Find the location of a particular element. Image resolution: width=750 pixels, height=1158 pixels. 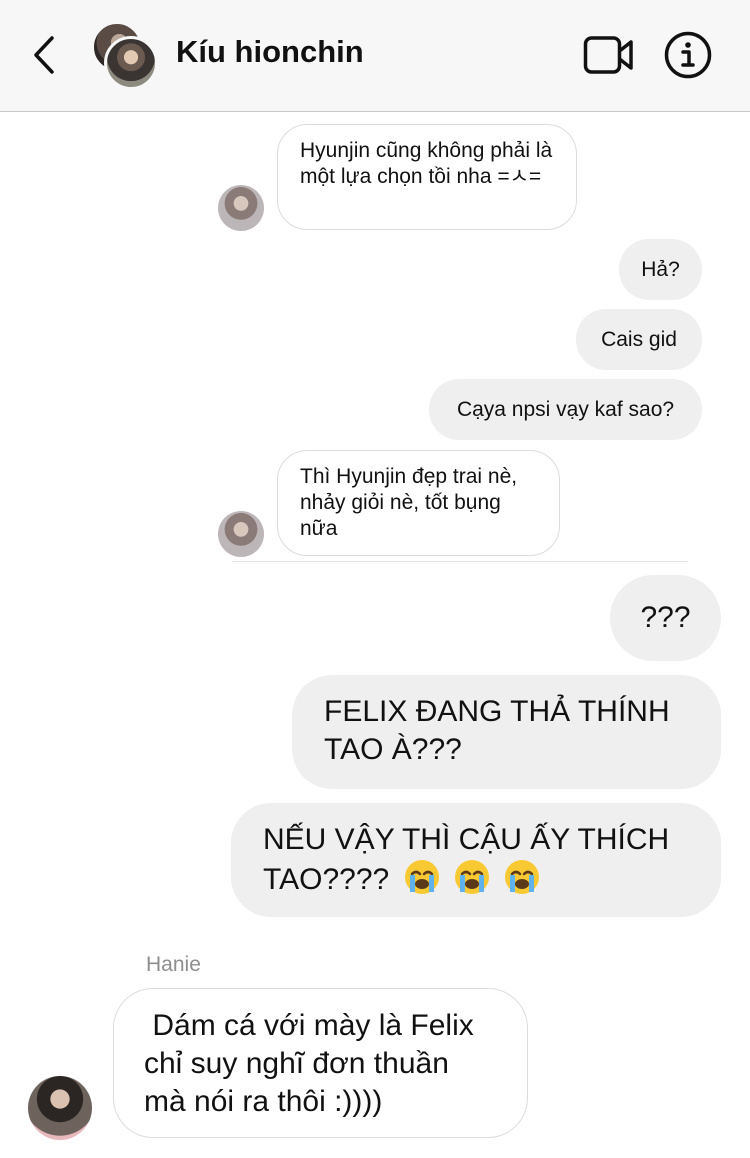

avatar-front is located at coordinates (131, 63).